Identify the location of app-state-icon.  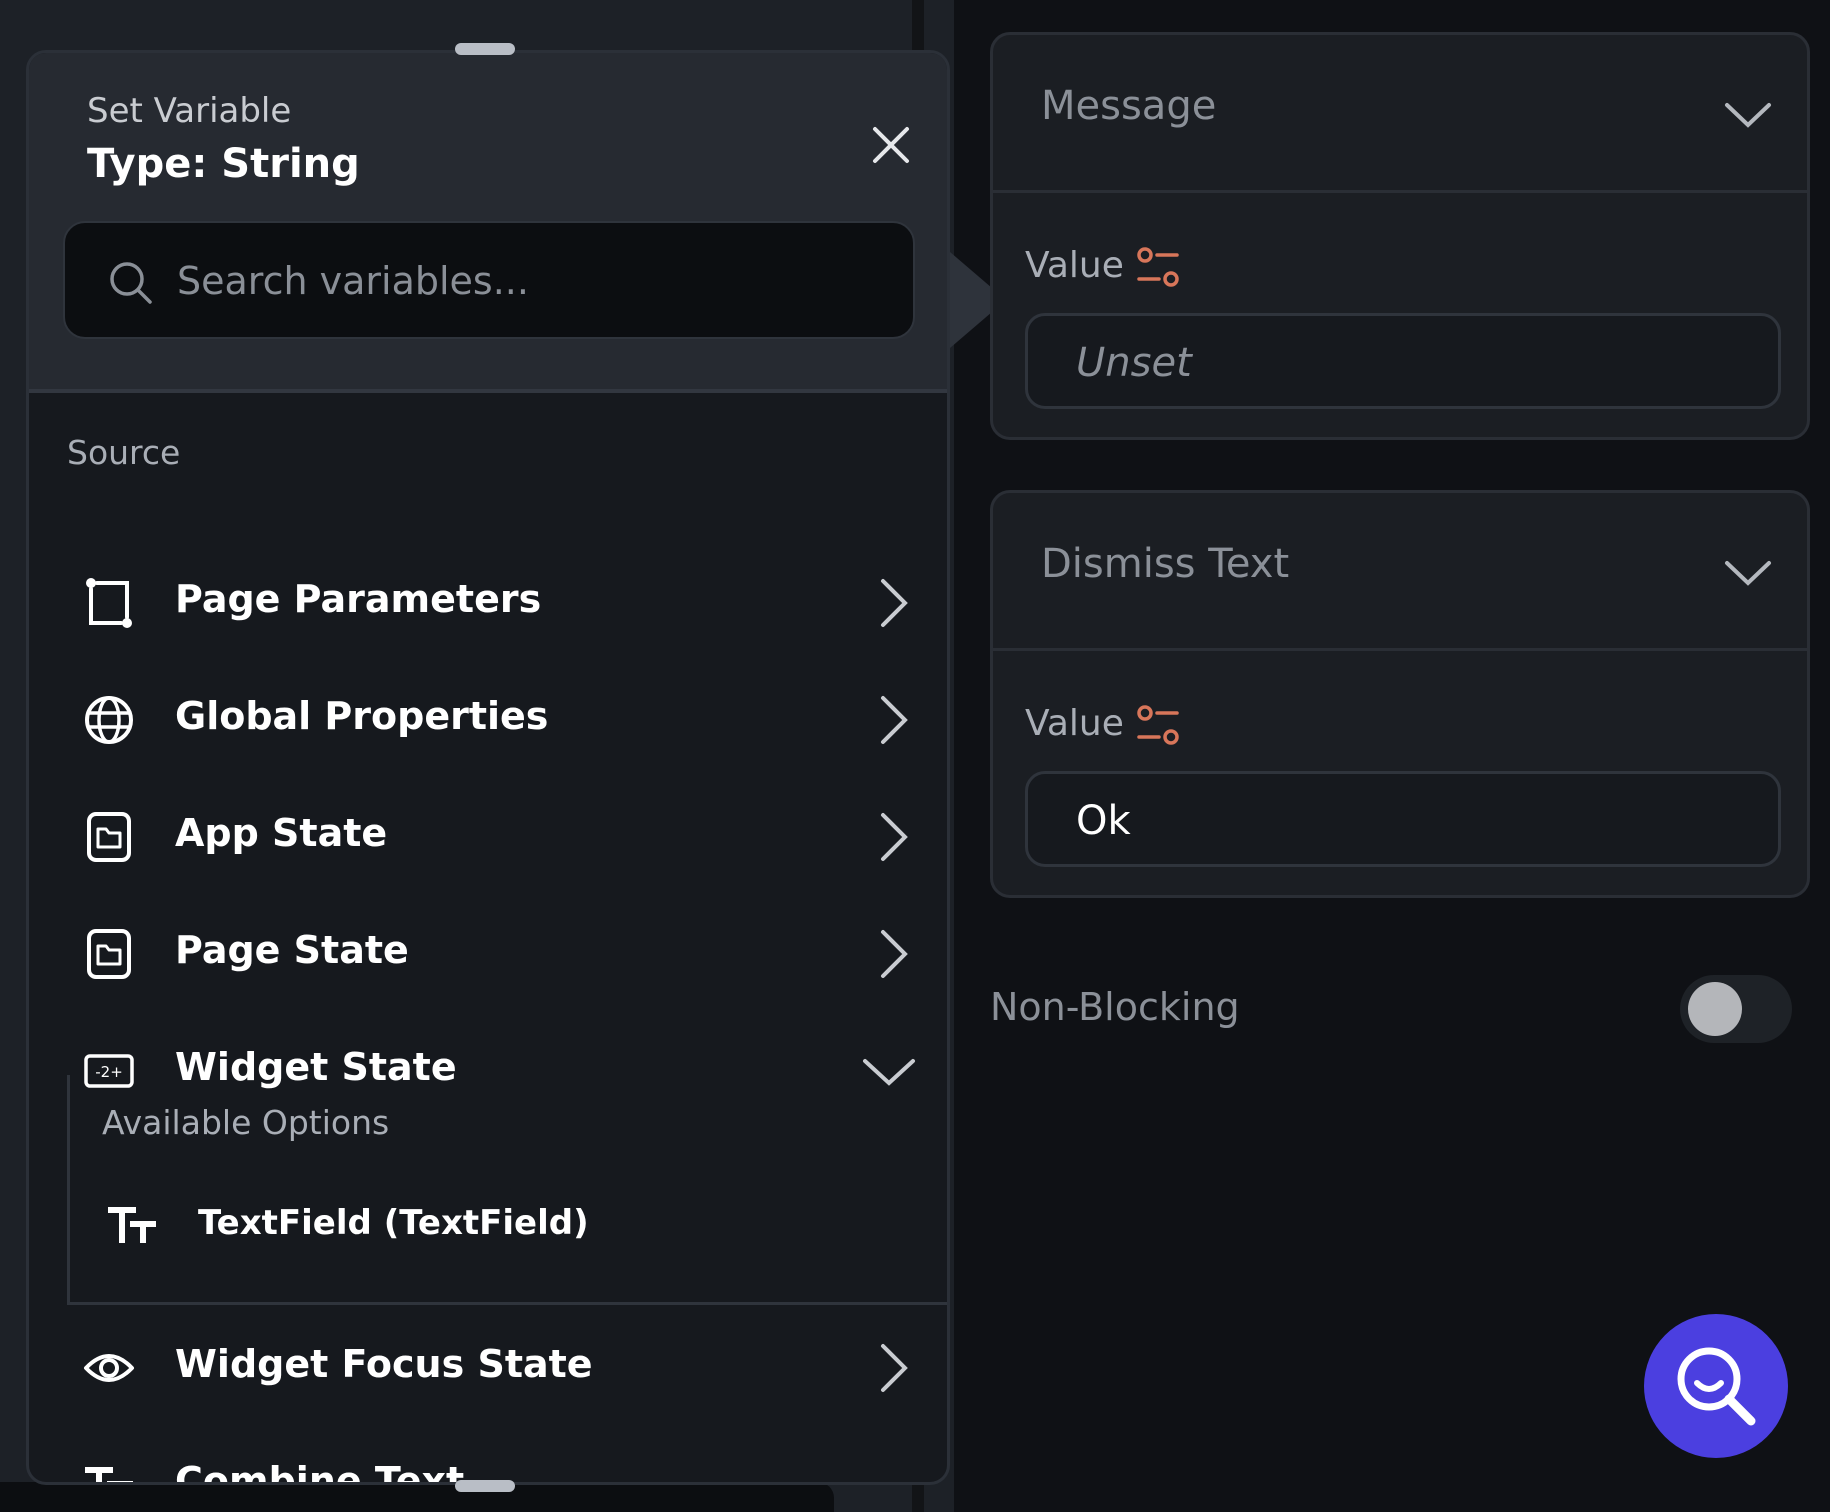
(109, 837).